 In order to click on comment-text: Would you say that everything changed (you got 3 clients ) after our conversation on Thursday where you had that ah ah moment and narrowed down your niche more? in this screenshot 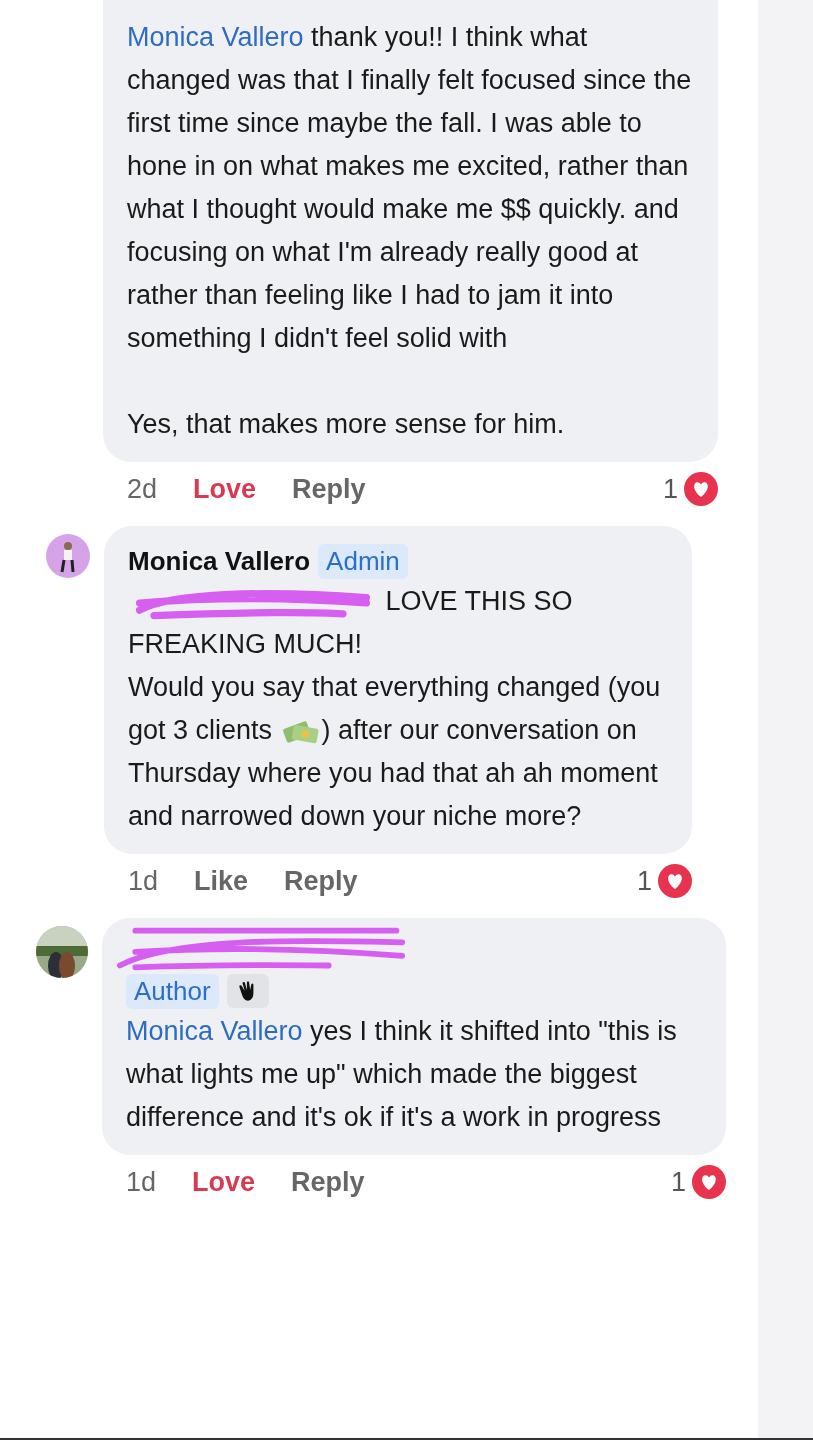, I will do `click(395, 752)`.